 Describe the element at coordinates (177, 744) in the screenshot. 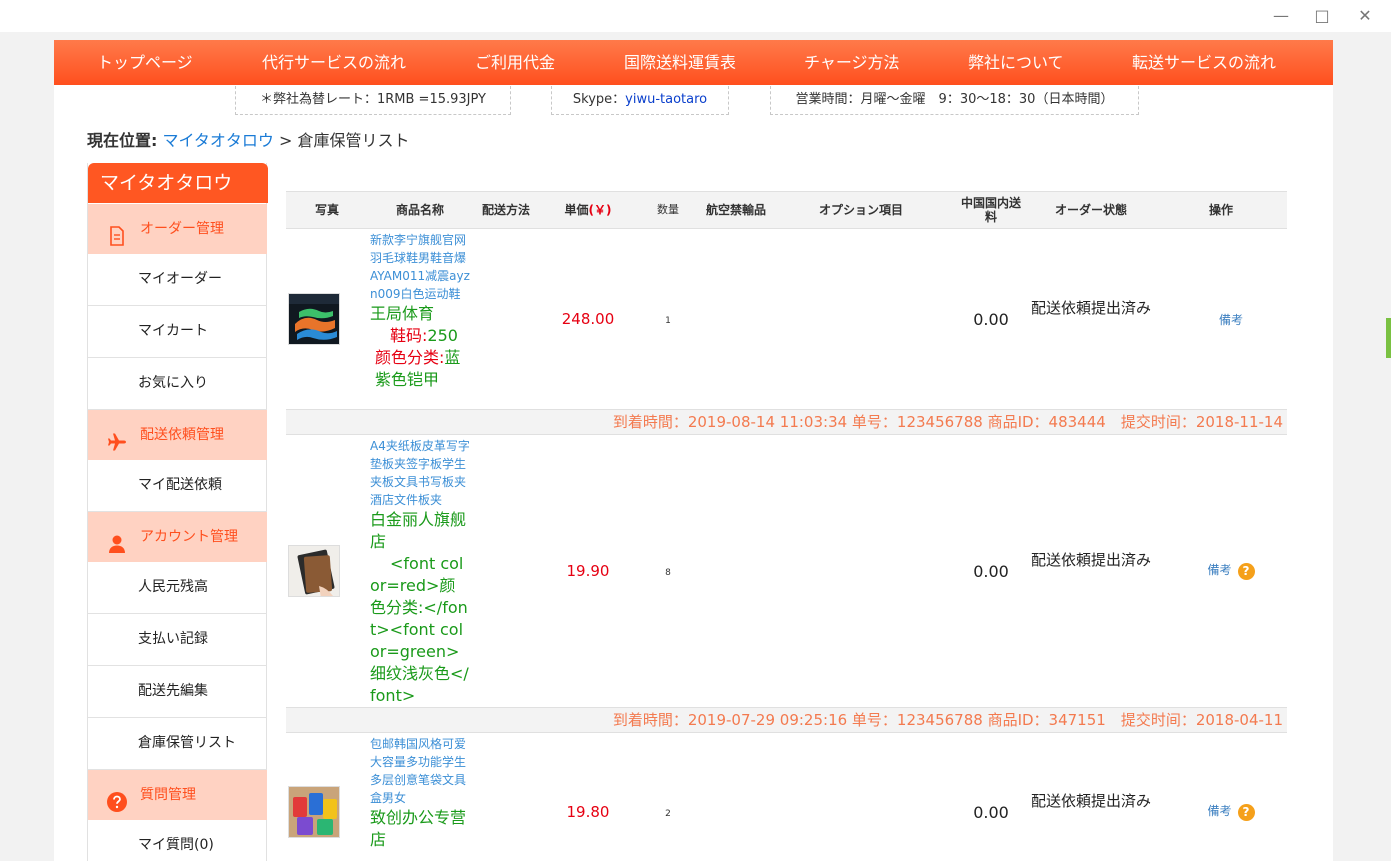

I see `sidebar-item-warehouse-list: 倉庫保管リスト` at that location.